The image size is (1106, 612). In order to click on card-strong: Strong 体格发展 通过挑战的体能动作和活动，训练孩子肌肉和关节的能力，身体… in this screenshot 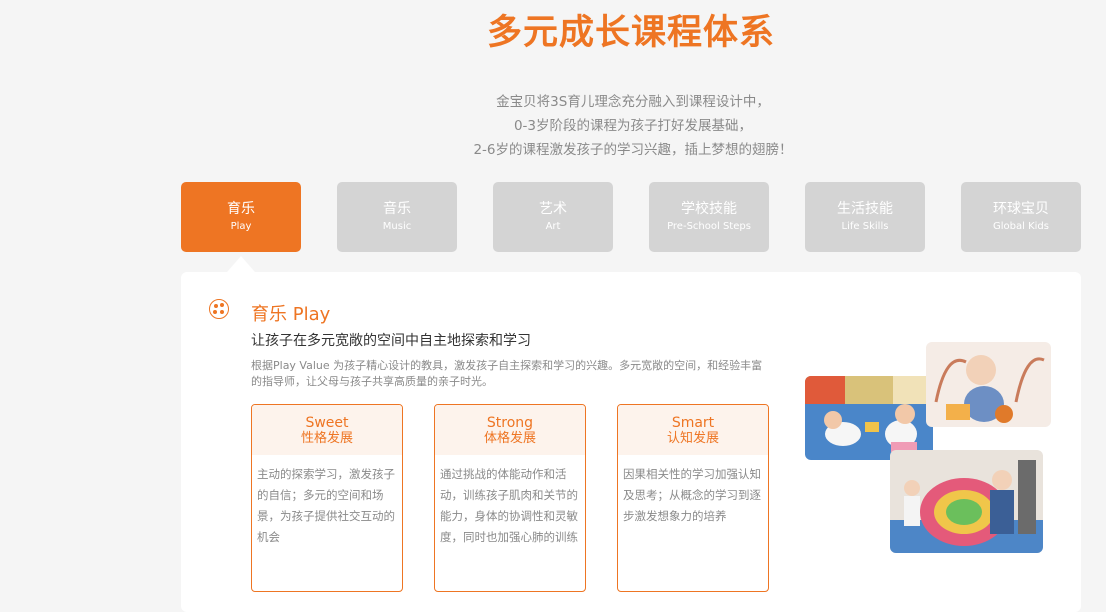, I will do `click(510, 498)`.